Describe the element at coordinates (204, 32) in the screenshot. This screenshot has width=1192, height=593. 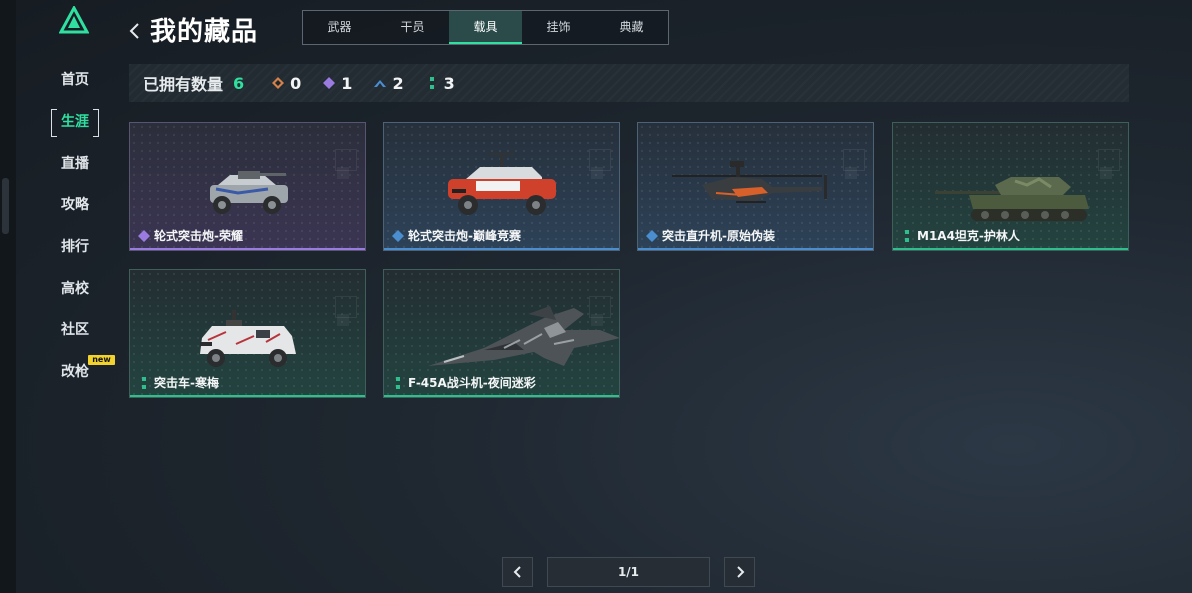
I see `page-title: 我的藏品` at that location.